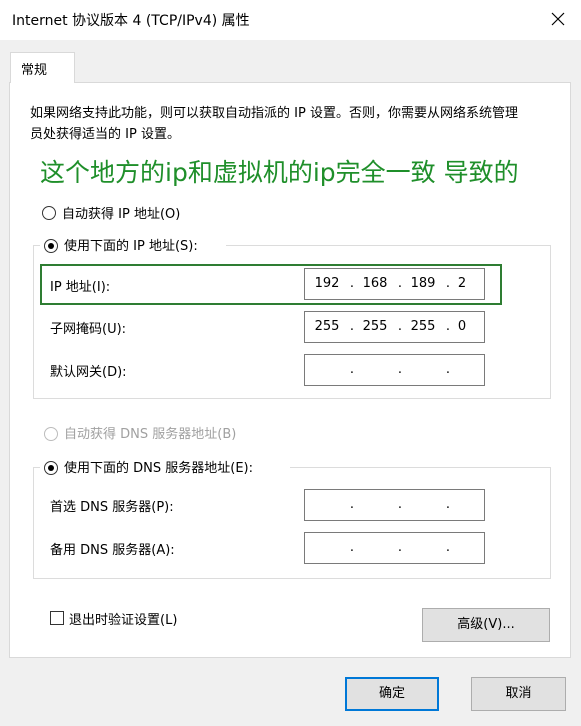 This screenshot has width=581, height=726. What do you see at coordinates (518, 694) in the screenshot?
I see `cancel-button: 取消` at bounding box center [518, 694].